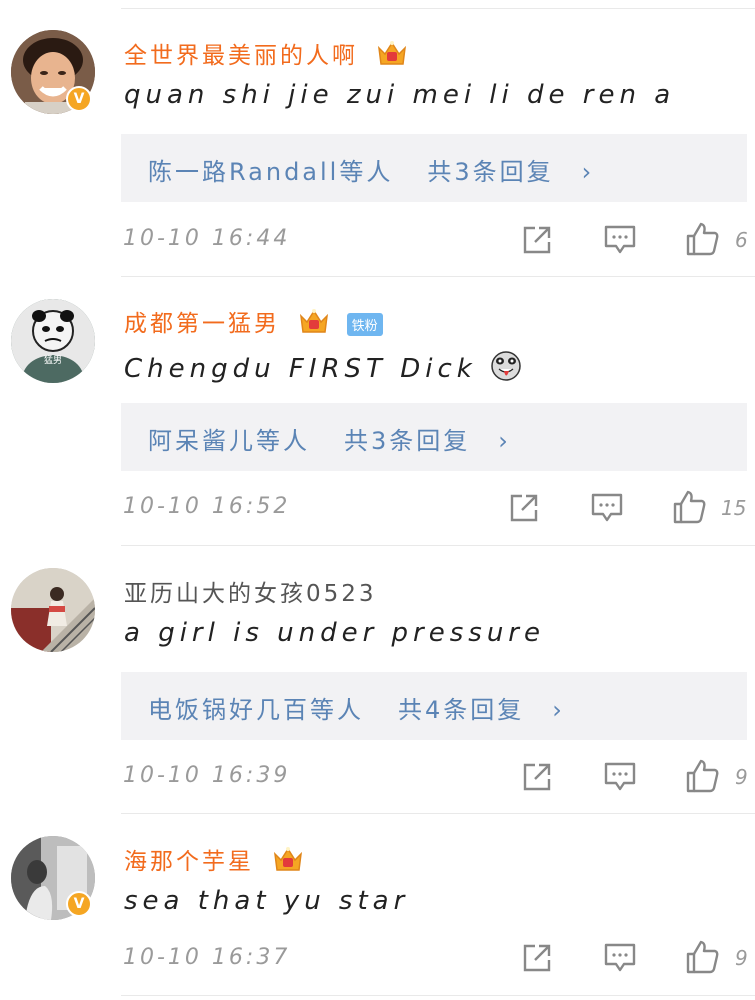 The image size is (755, 1000). What do you see at coordinates (506, 369) in the screenshot?
I see `emoji-icon` at bounding box center [506, 369].